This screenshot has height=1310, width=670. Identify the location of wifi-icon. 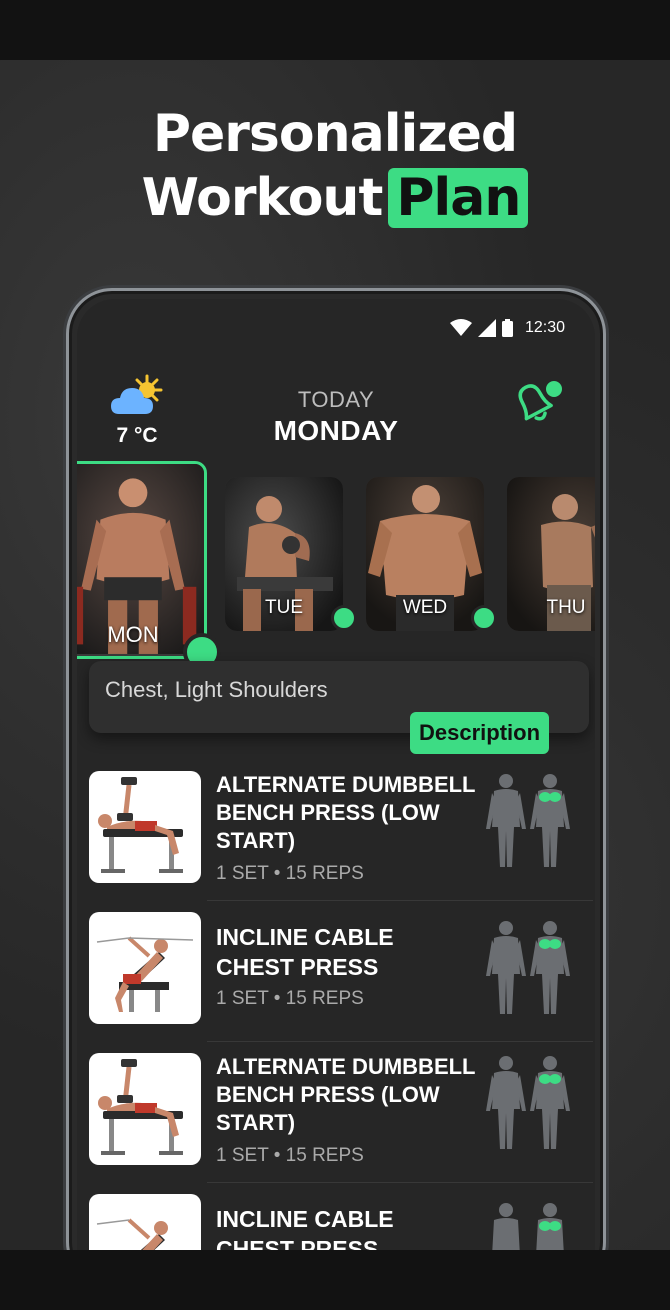
(460, 327).